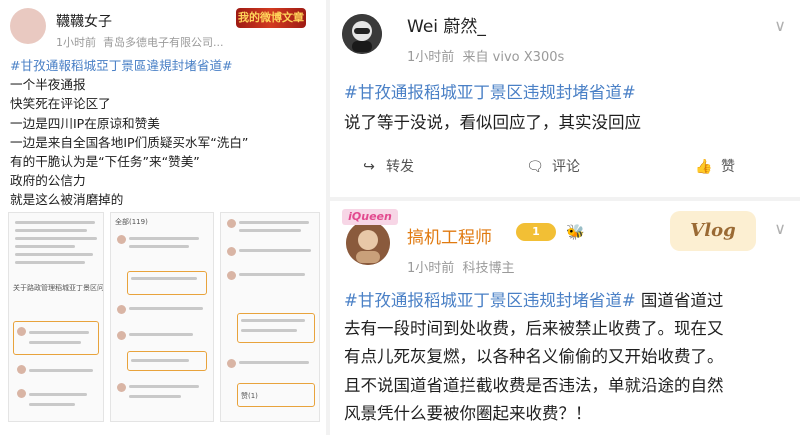 This screenshot has width=800, height=435. Describe the element at coordinates (129, 142) in the screenshot. I see `body-line: 一边是来自全国各地IP们质疑买水军“洗白”` at that location.